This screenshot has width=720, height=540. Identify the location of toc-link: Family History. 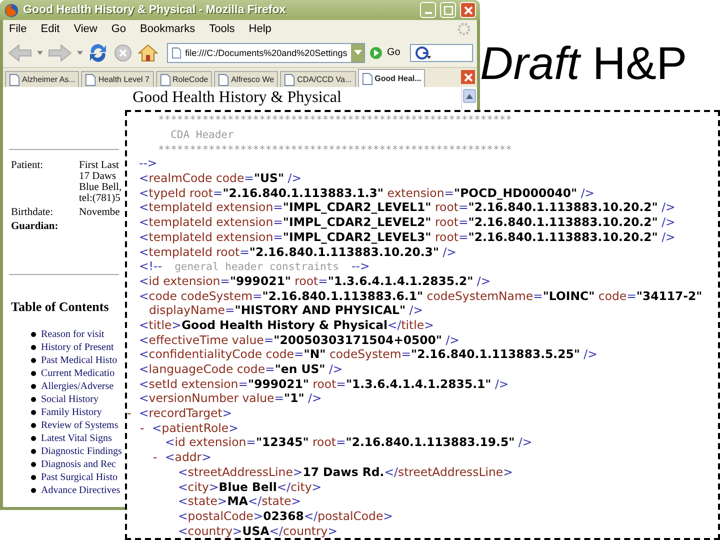
(71, 412).